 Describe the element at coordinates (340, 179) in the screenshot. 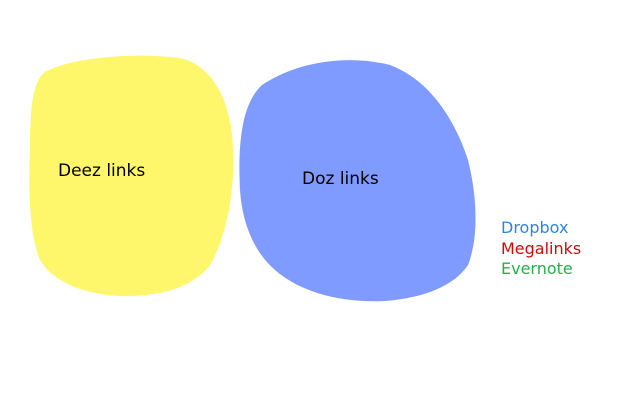

I see `doz-links-label: Doz links` at that location.